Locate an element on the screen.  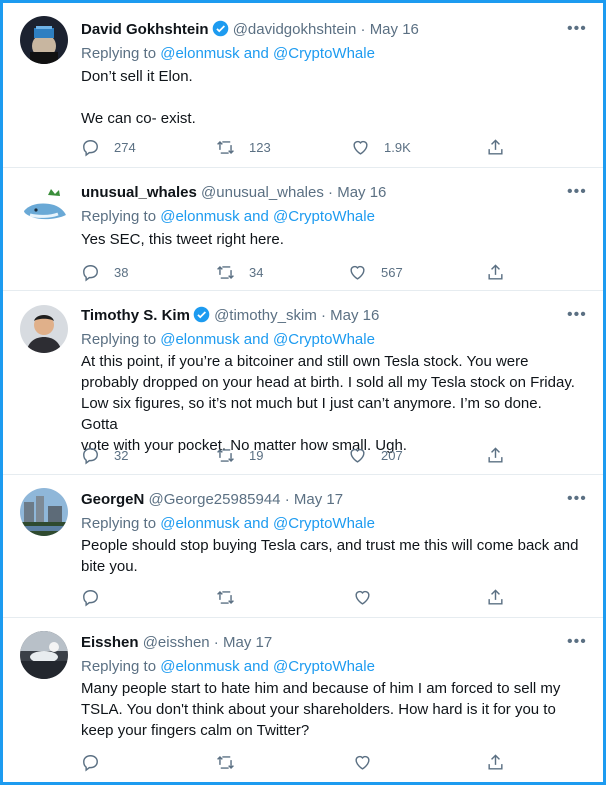
display-name: Eisshen is located at coordinates (110, 642).